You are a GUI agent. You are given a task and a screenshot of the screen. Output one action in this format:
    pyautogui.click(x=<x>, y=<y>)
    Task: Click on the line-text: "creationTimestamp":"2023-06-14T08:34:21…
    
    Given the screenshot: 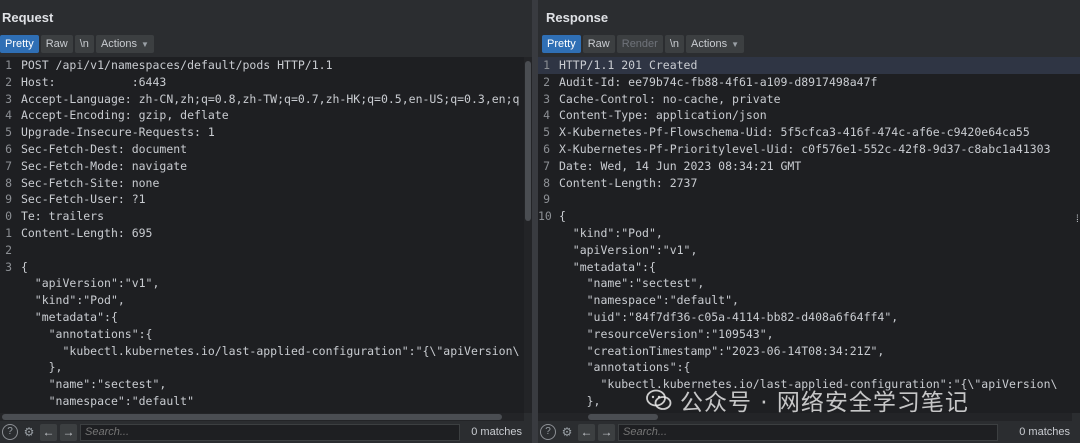 What is the action you would take?
    pyautogui.click(x=721, y=350)
    